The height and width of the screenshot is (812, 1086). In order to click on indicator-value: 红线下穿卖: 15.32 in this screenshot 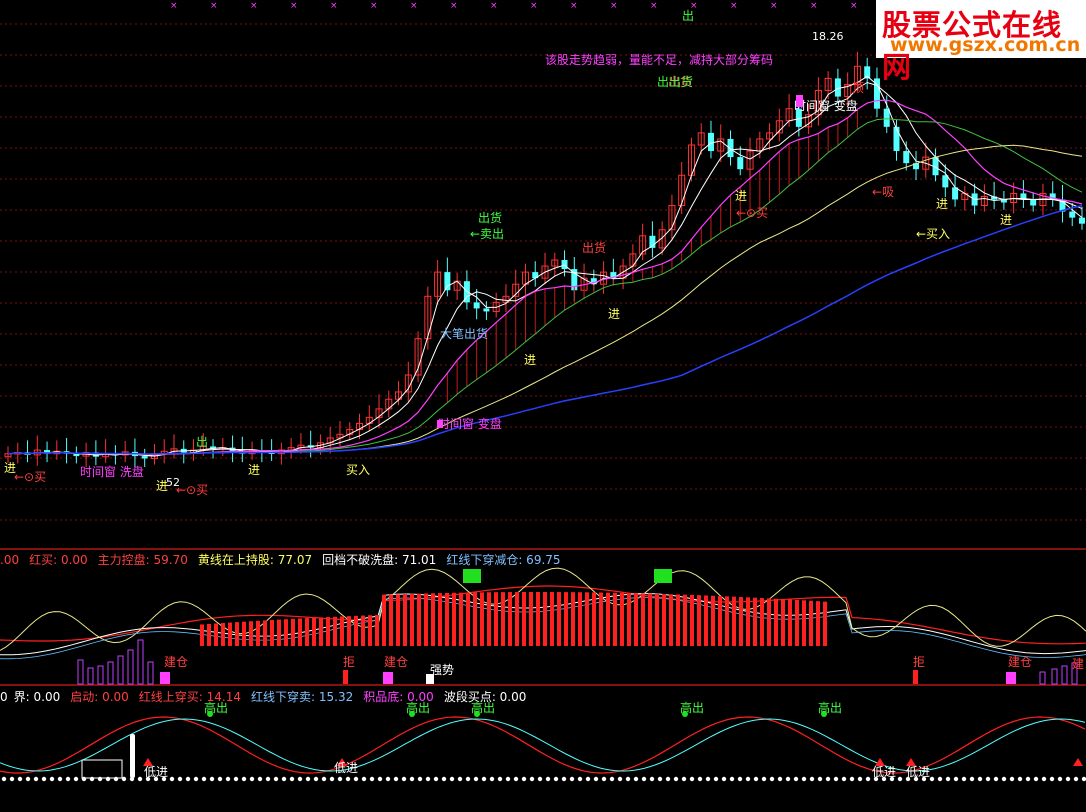, I will do `click(302, 697)`.